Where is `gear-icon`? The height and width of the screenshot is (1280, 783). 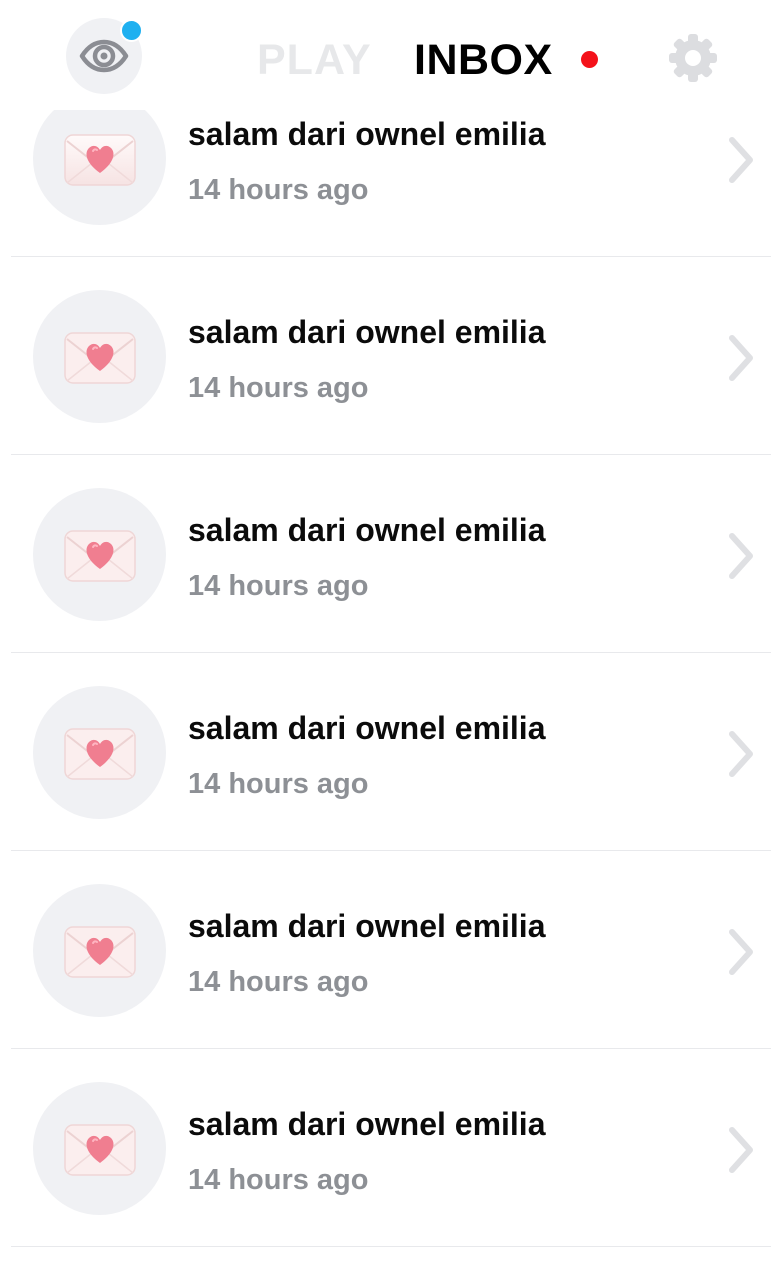 gear-icon is located at coordinates (693, 58).